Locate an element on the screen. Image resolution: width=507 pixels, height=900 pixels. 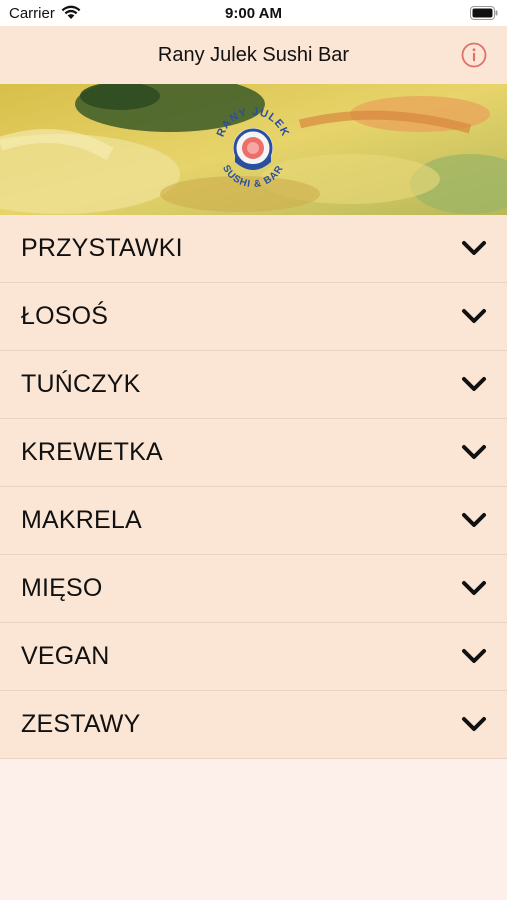
category-label: VEGAN is located at coordinates (65, 656).